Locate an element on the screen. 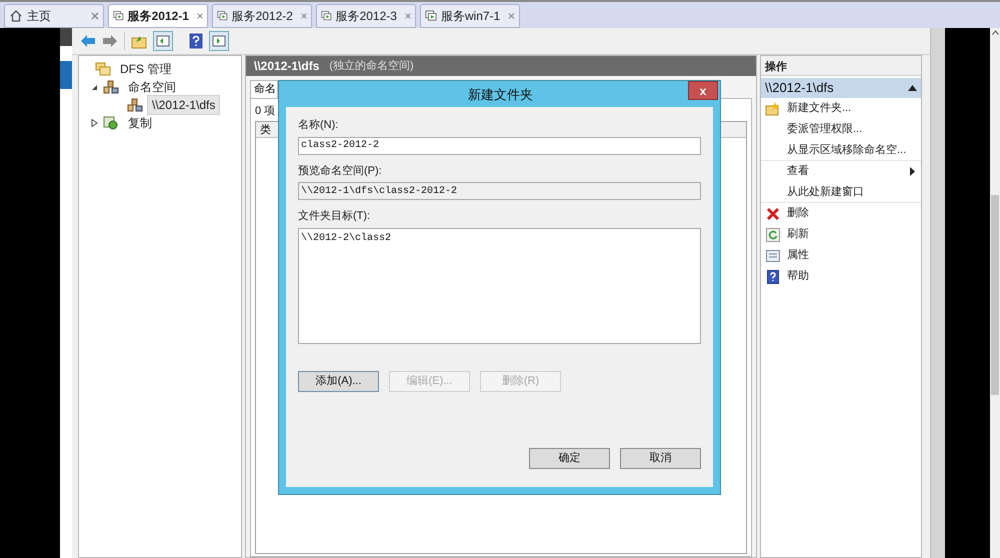 This screenshot has width=1000, height=558. action-item: 查看 is located at coordinates (845, 171).